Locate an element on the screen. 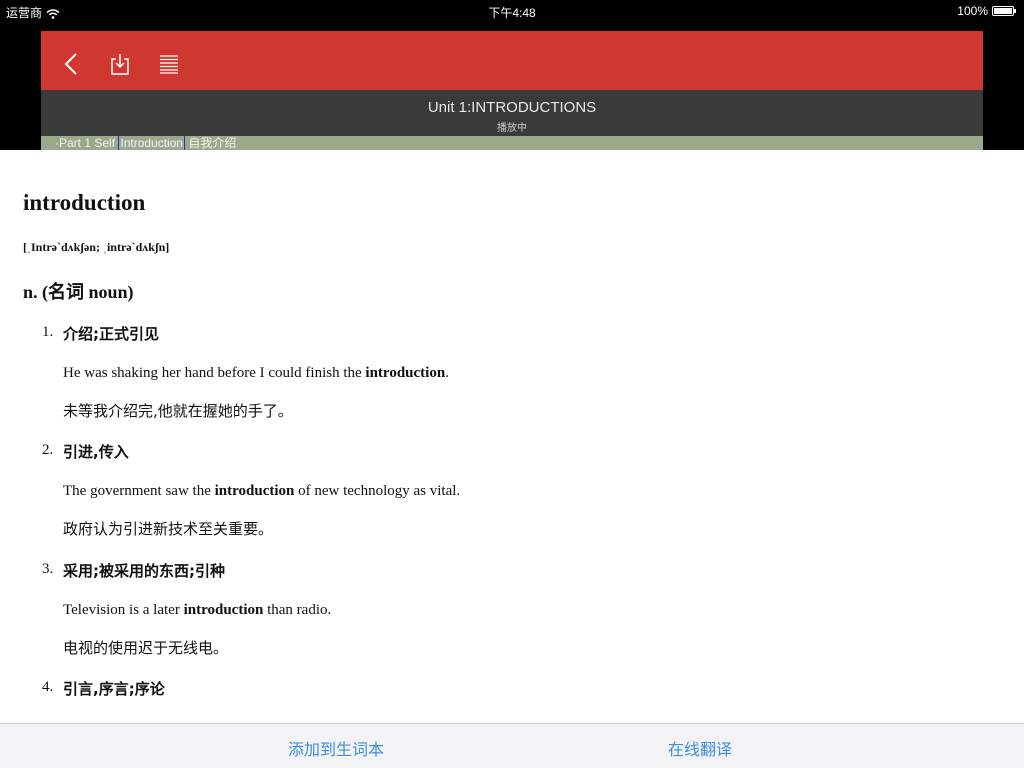  phonetic: [ˌIntrəˋdʌkʃən; ˌintrəˋdʌkʃn] is located at coordinates (96, 247).